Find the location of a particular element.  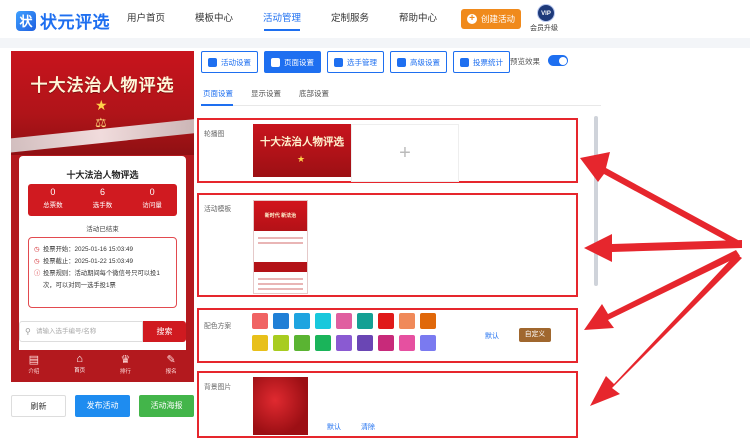

vote-start-text: 投票开始：2025-01-16 15:03:49 is located at coordinates (88, 249).